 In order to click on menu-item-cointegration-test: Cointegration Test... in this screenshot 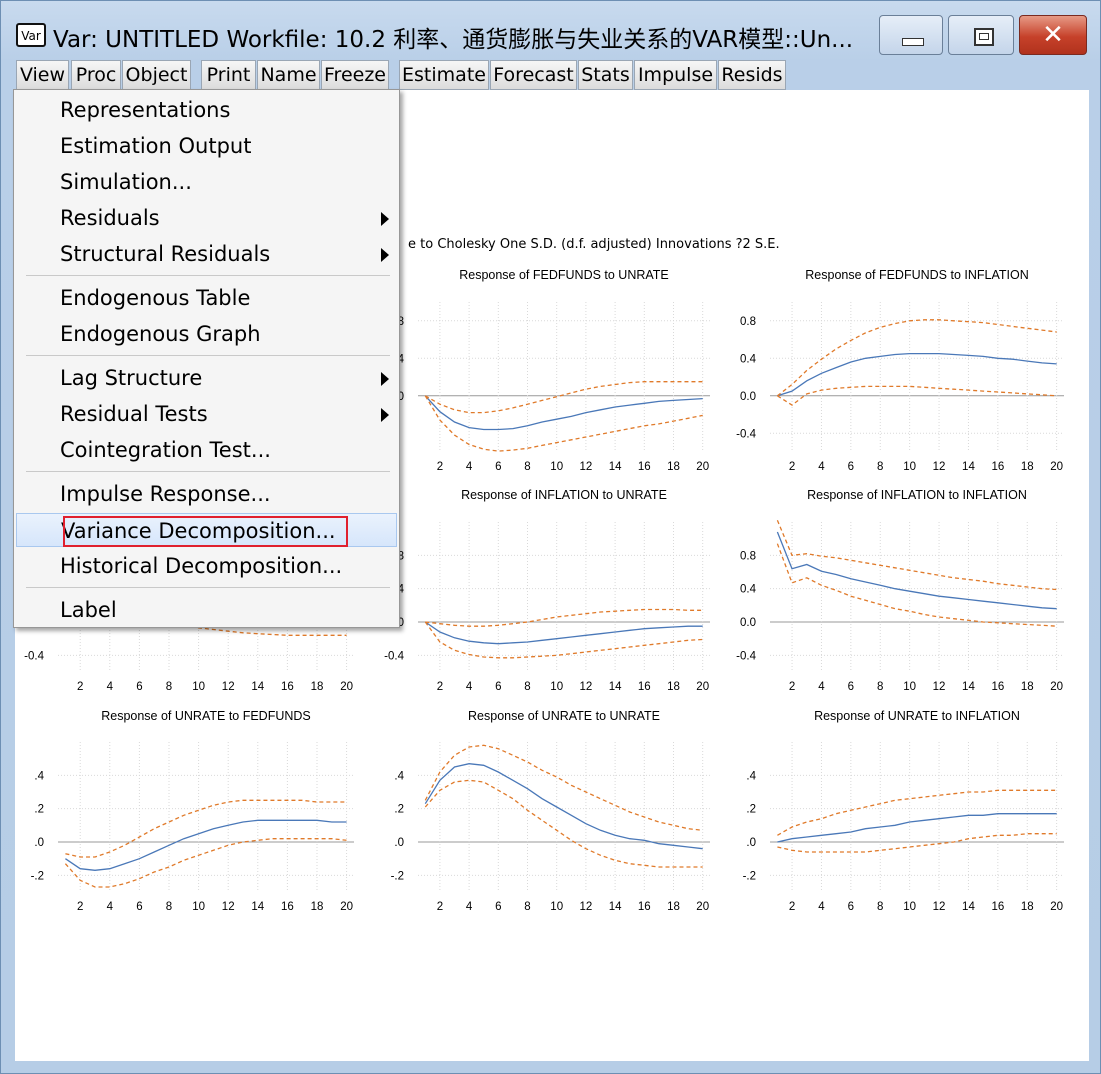, I will do `click(206, 450)`.